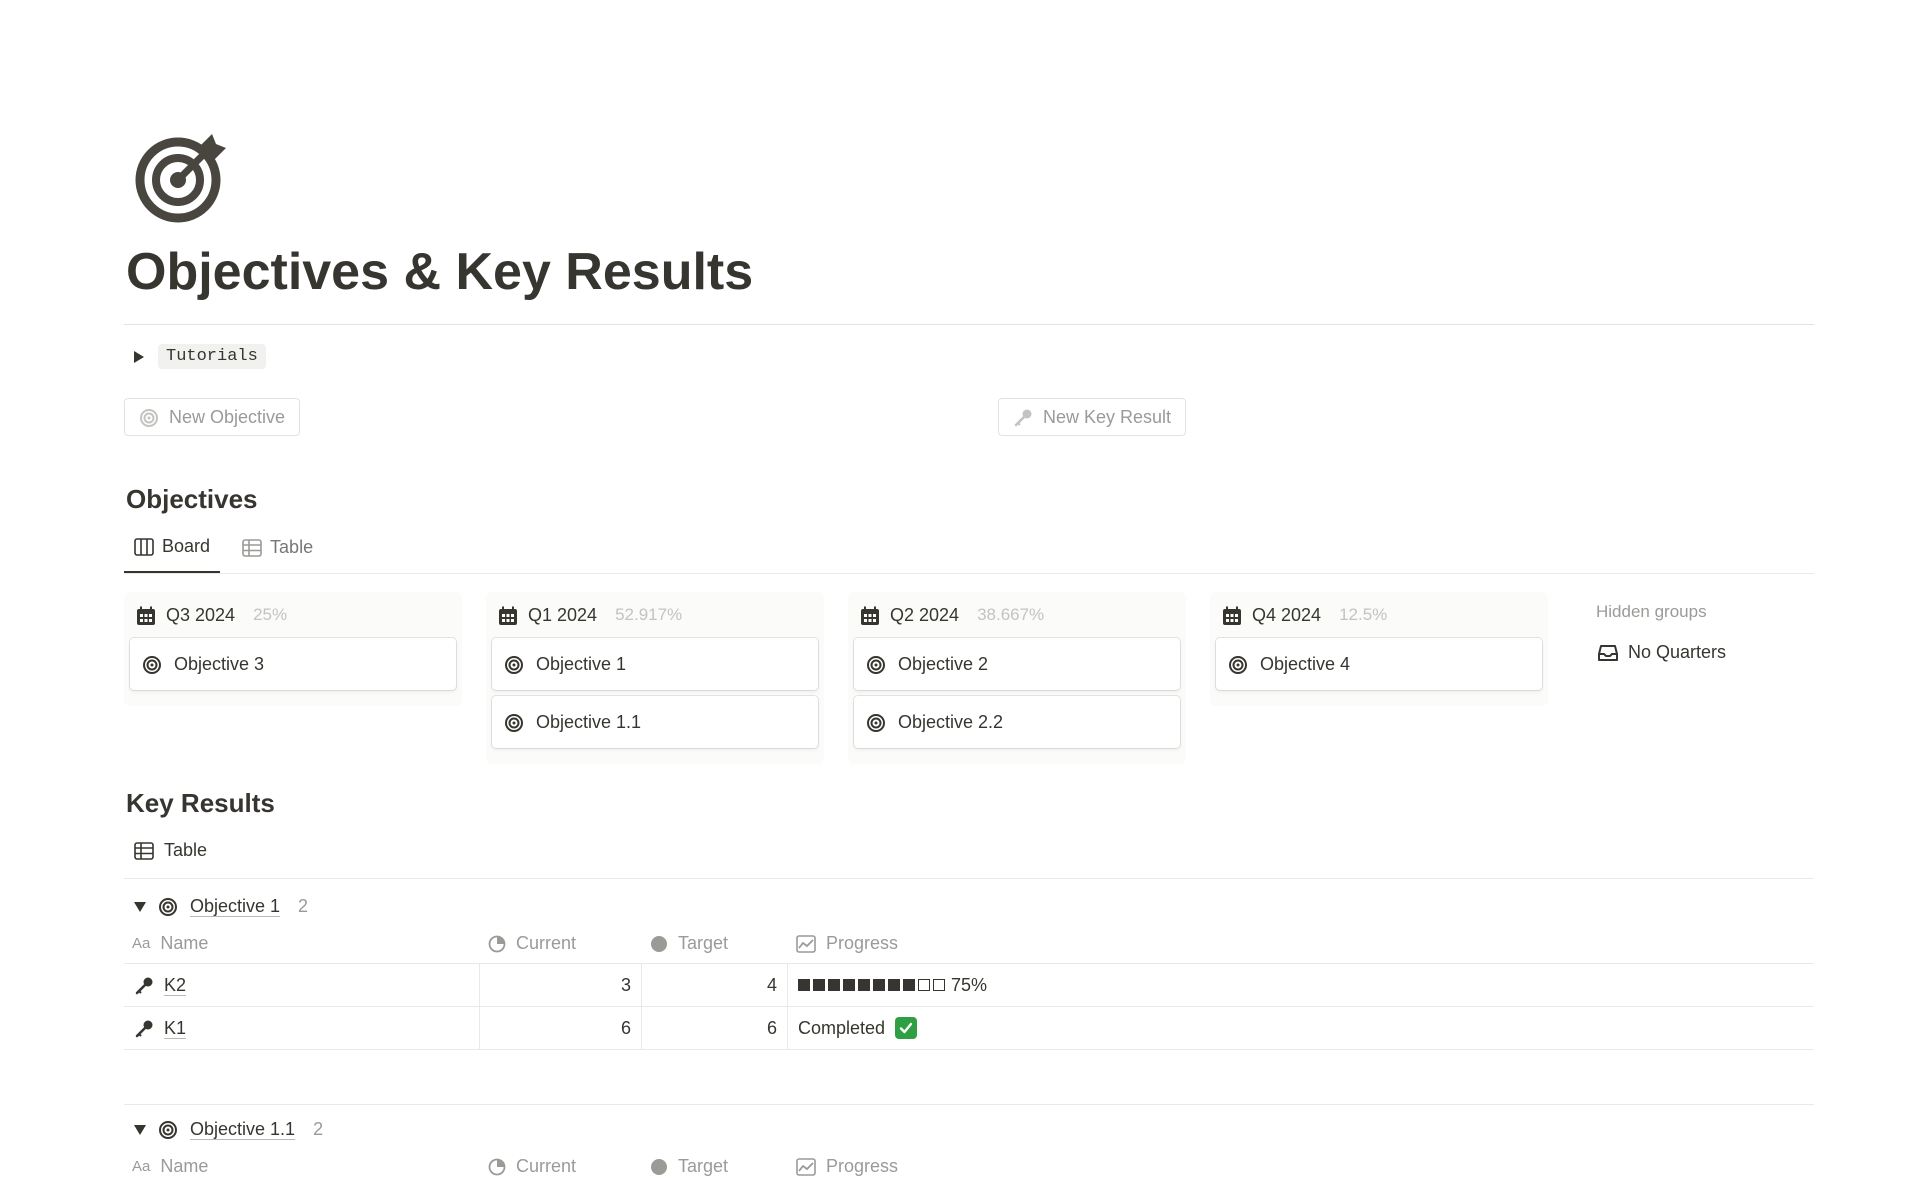 Image resolution: width=1920 pixels, height=1199 pixels. I want to click on table-row: K2 3 4 75%, so click(969, 985).